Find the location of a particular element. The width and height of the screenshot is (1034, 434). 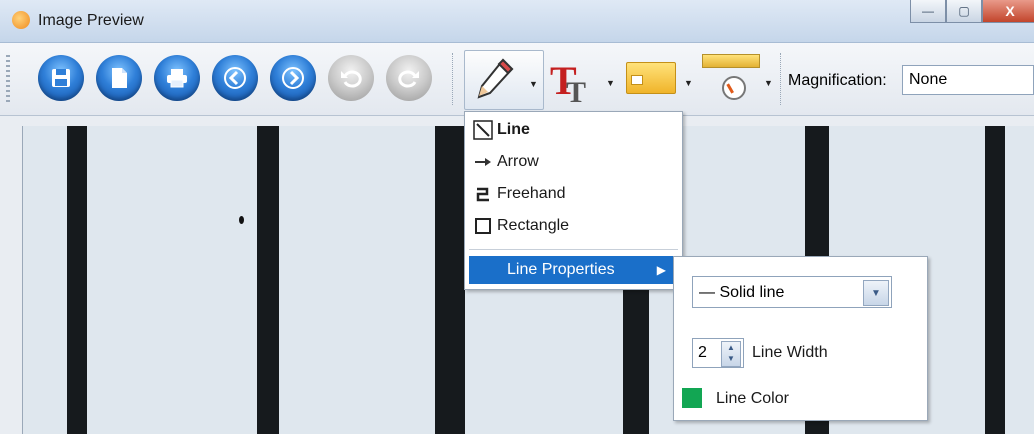

redo-icon is located at coordinates (409, 78).